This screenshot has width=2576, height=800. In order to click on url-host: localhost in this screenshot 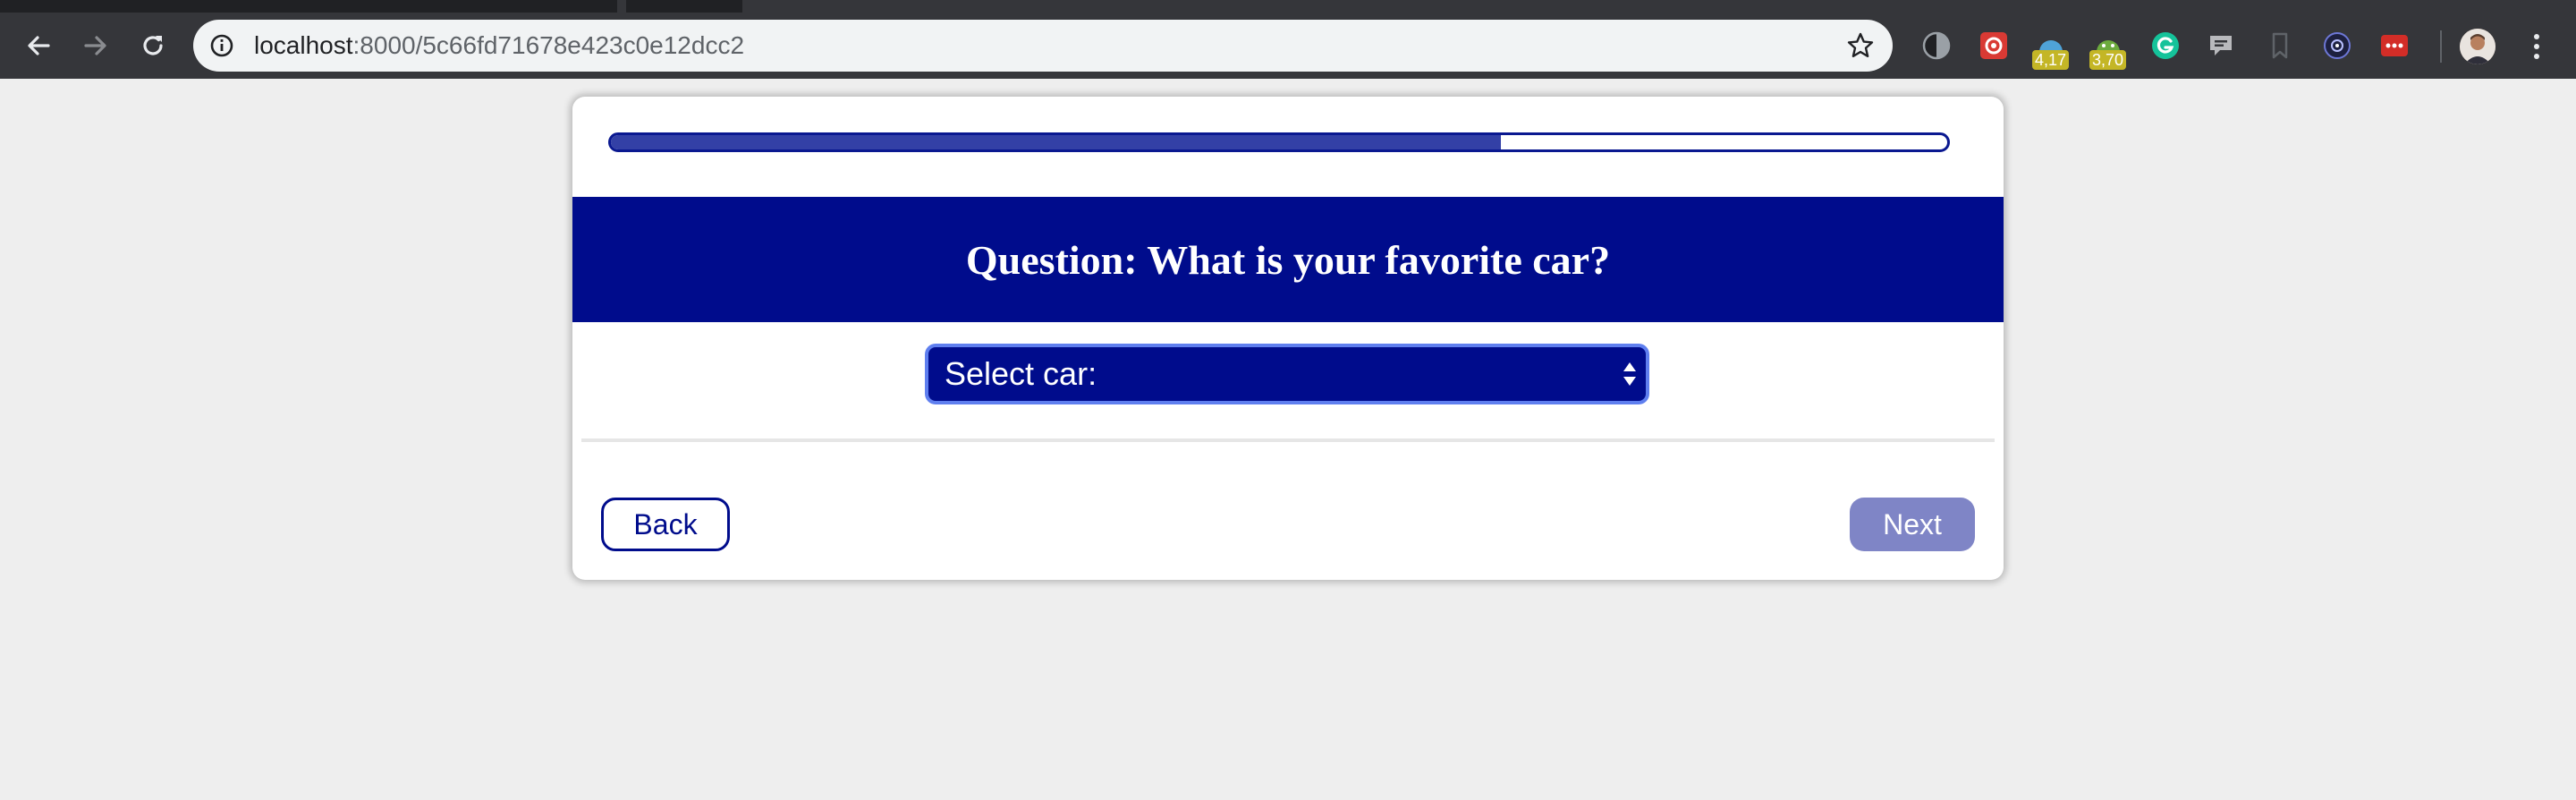, I will do `click(303, 45)`.